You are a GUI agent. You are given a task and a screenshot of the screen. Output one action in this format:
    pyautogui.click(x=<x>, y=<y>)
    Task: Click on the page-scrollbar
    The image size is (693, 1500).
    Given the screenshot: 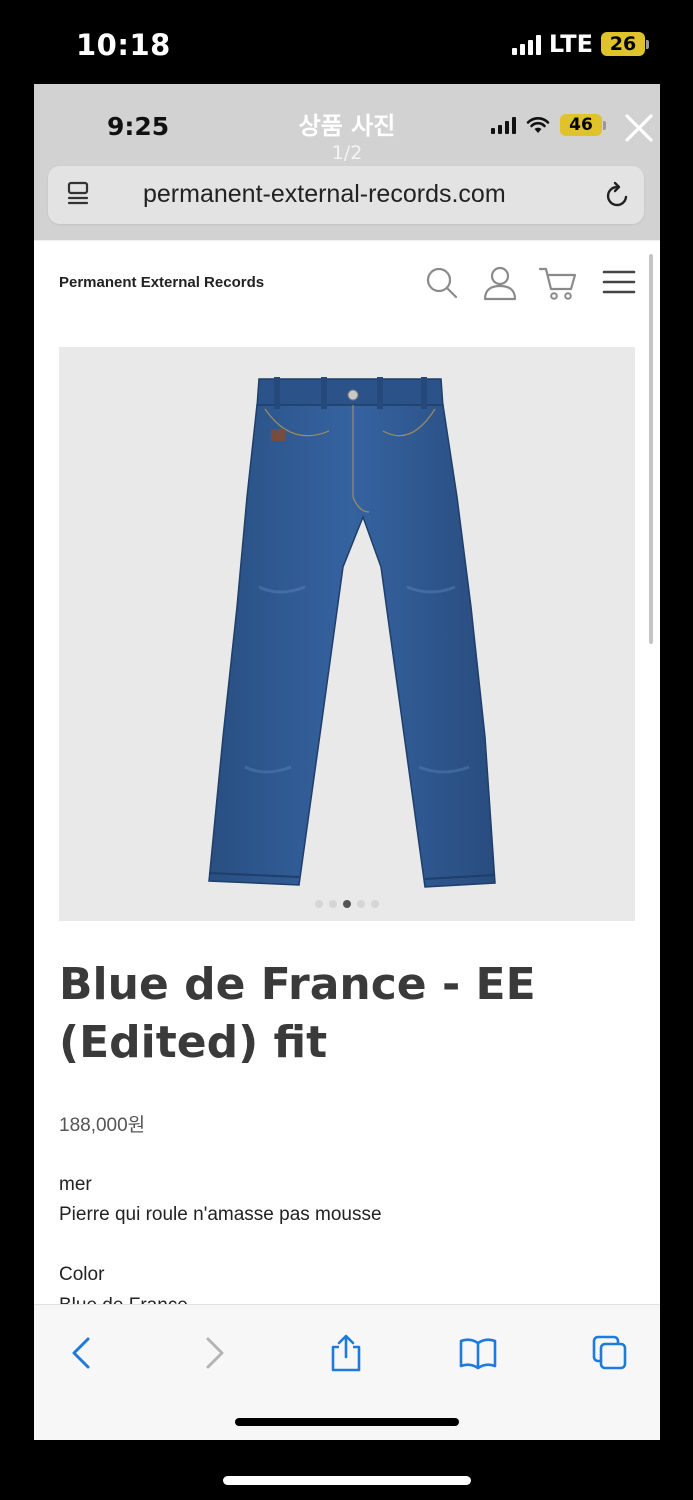 What is the action you would take?
    pyautogui.click(x=651, y=449)
    